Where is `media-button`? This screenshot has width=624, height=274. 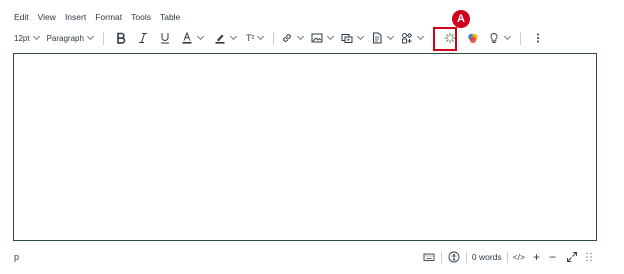
media-button is located at coordinates (353, 38).